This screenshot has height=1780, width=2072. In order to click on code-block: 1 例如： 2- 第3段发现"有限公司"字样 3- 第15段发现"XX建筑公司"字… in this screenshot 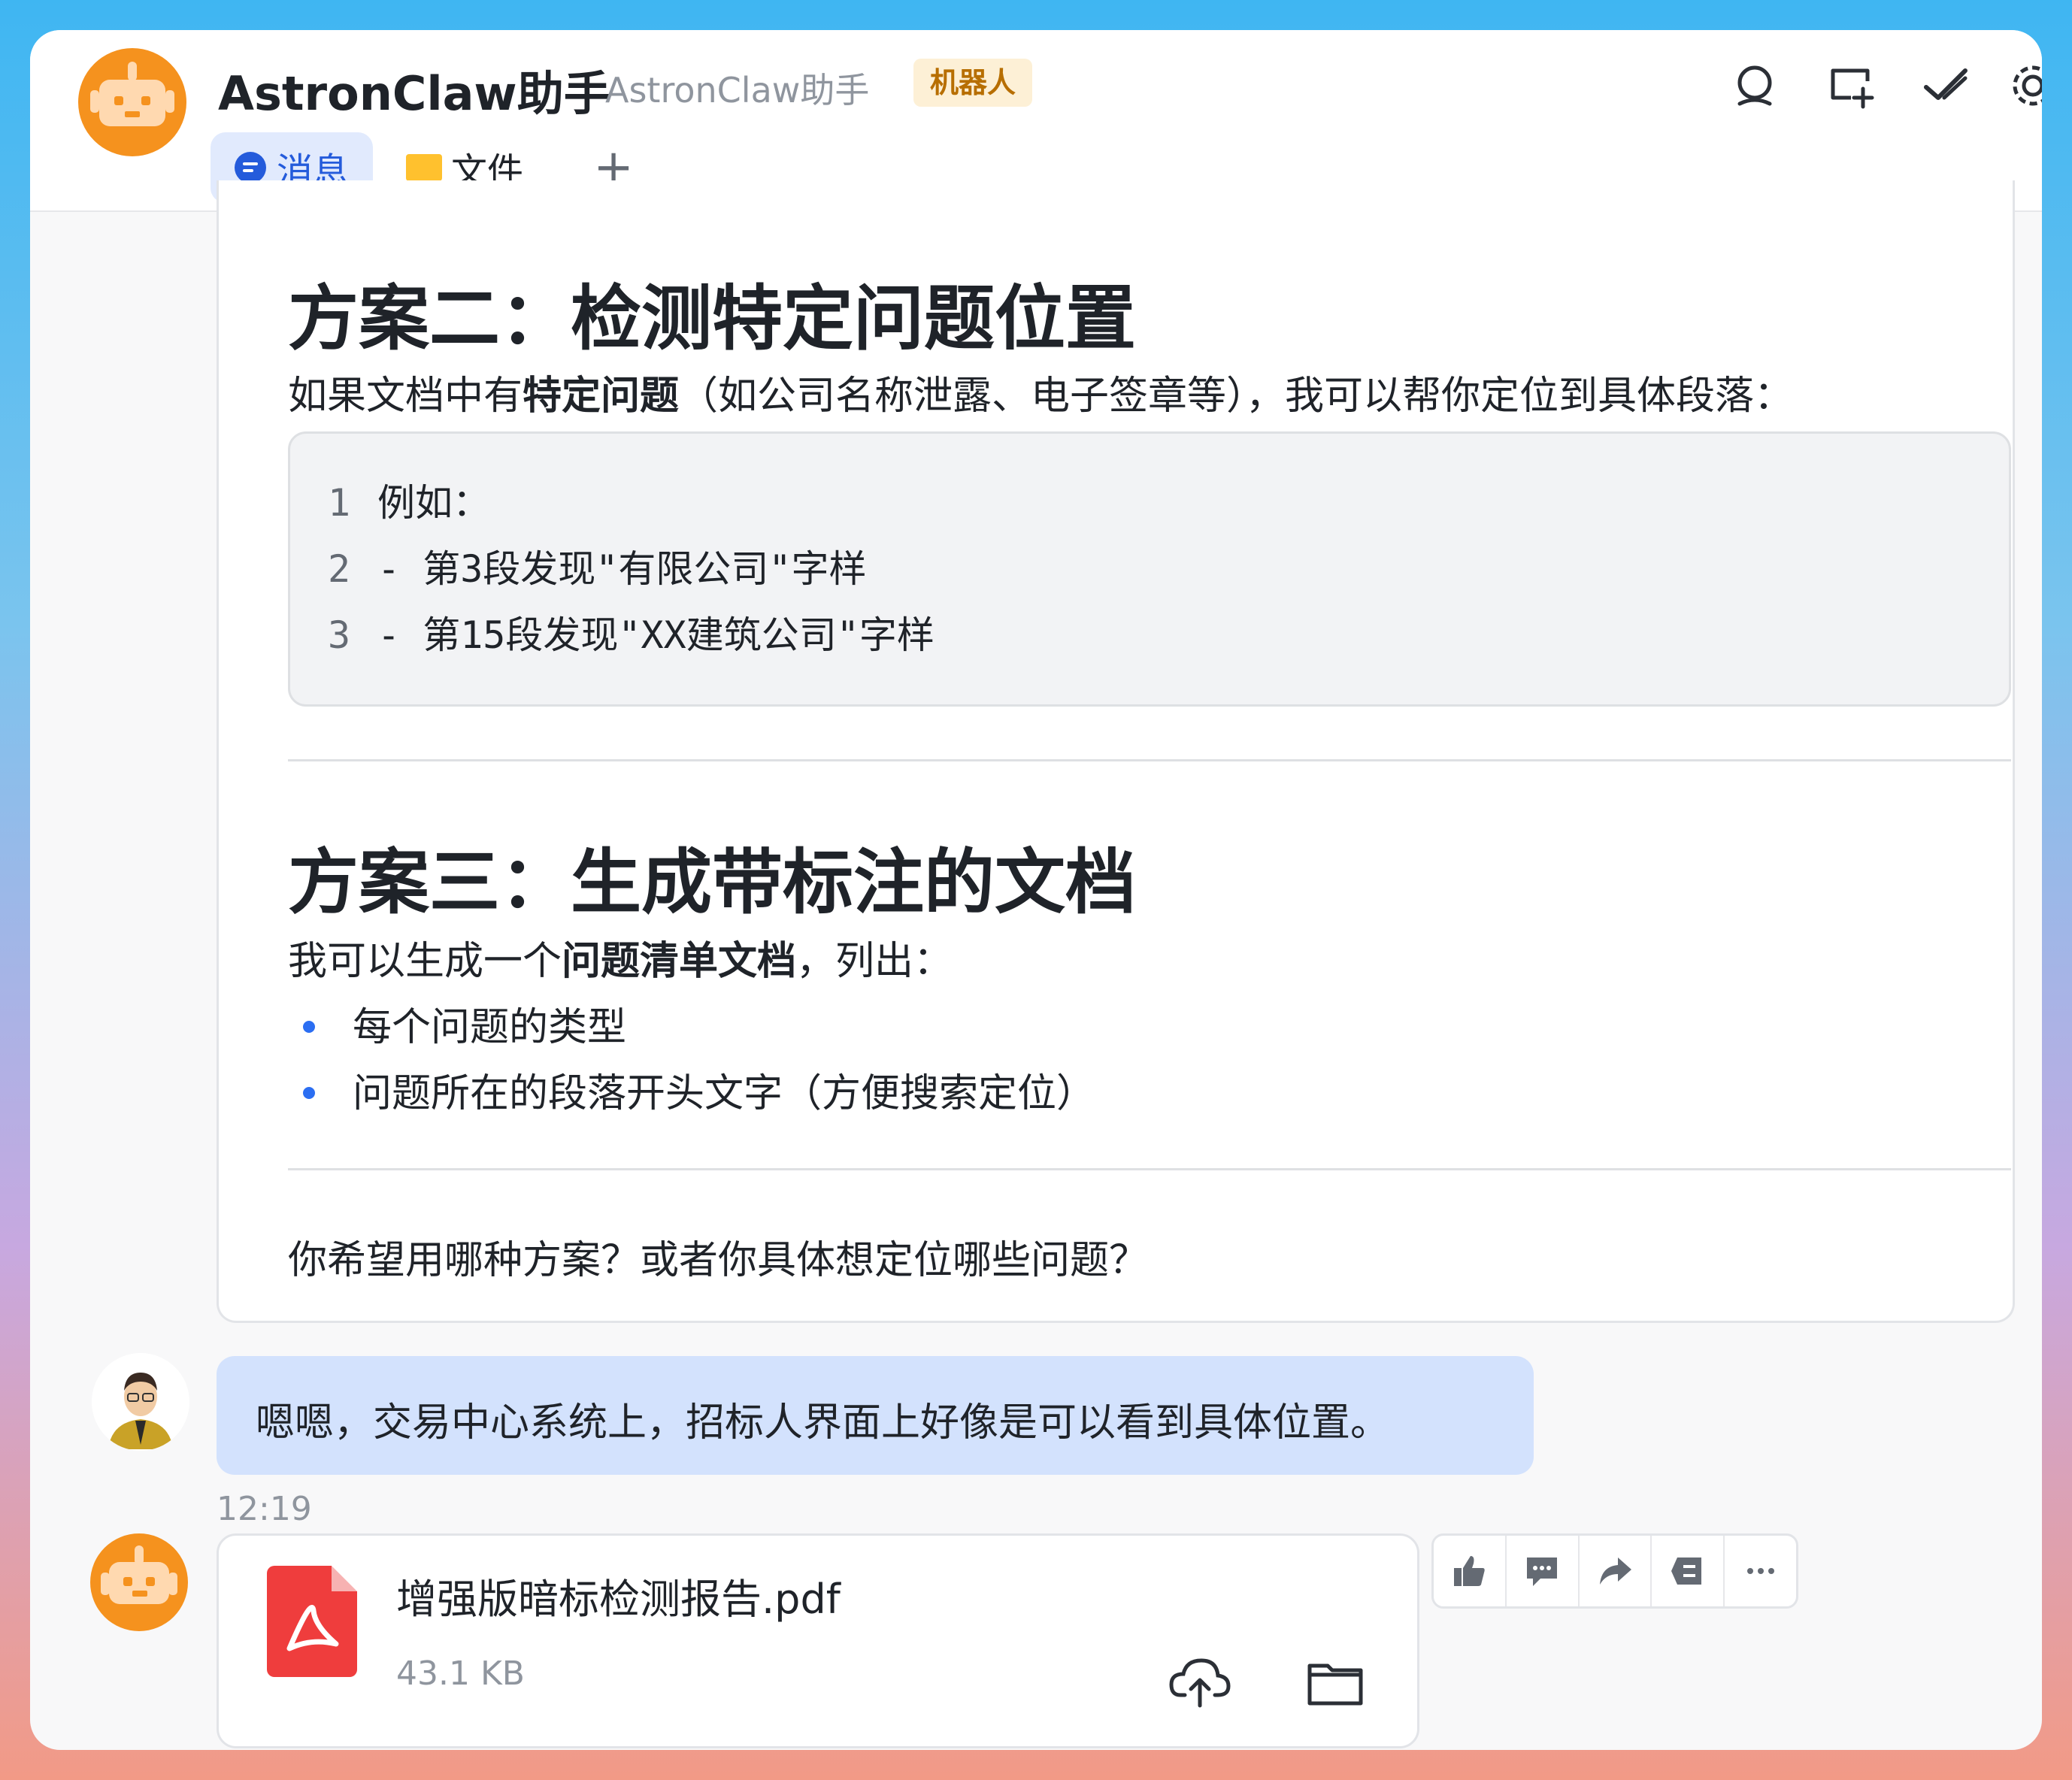, I will do `click(1149, 569)`.